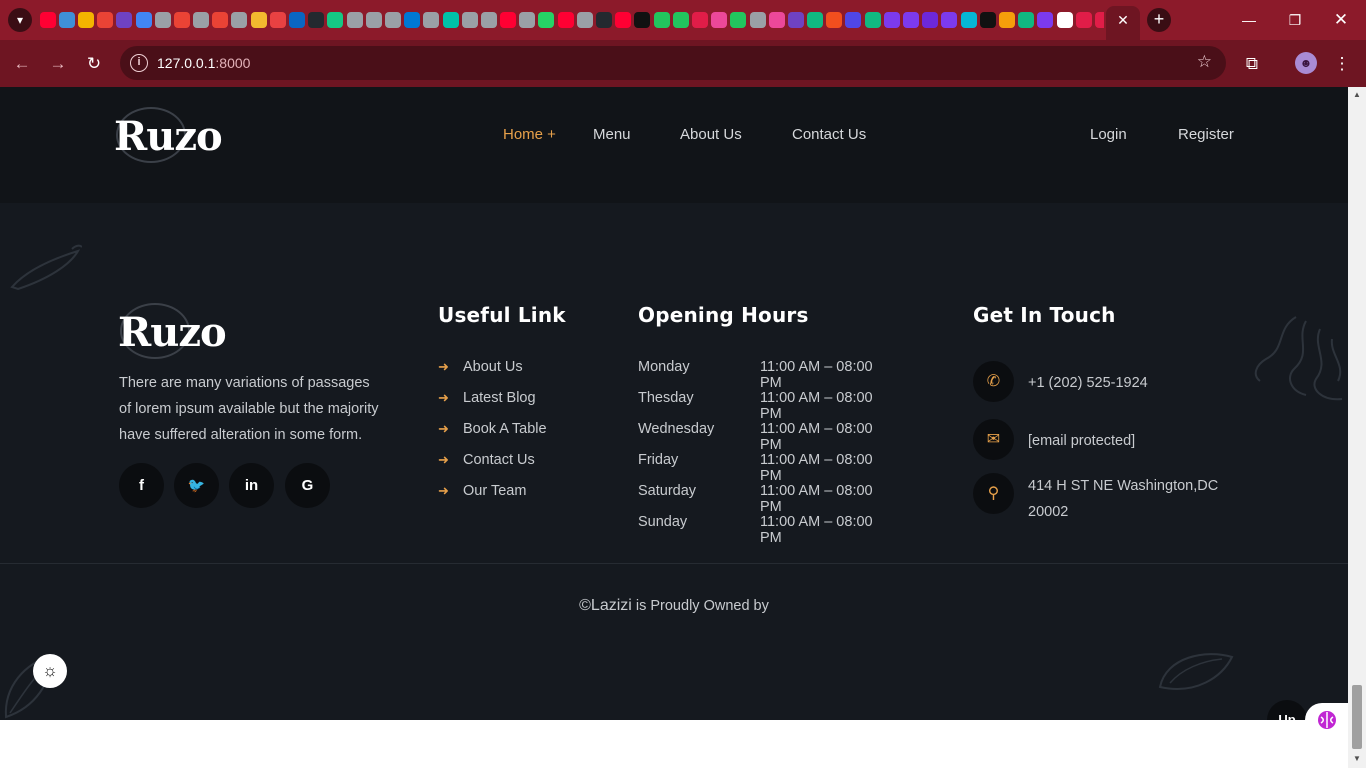 The height and width of the screenshot is (768, 1366). I want to click on theme-toggle-button: ☼, so click(50, 671).